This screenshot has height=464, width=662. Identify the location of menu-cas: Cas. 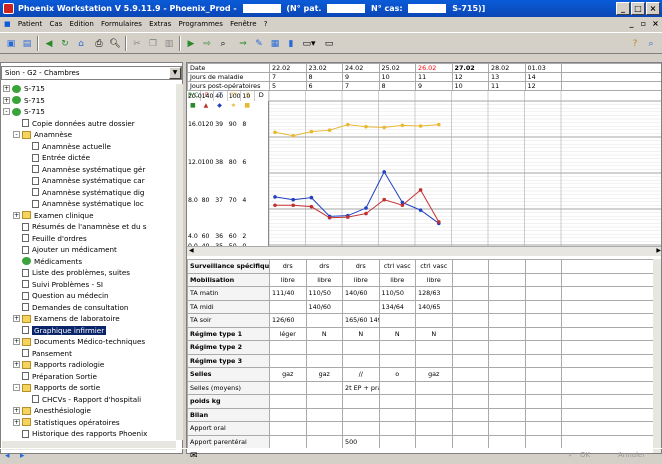
(55, 24).